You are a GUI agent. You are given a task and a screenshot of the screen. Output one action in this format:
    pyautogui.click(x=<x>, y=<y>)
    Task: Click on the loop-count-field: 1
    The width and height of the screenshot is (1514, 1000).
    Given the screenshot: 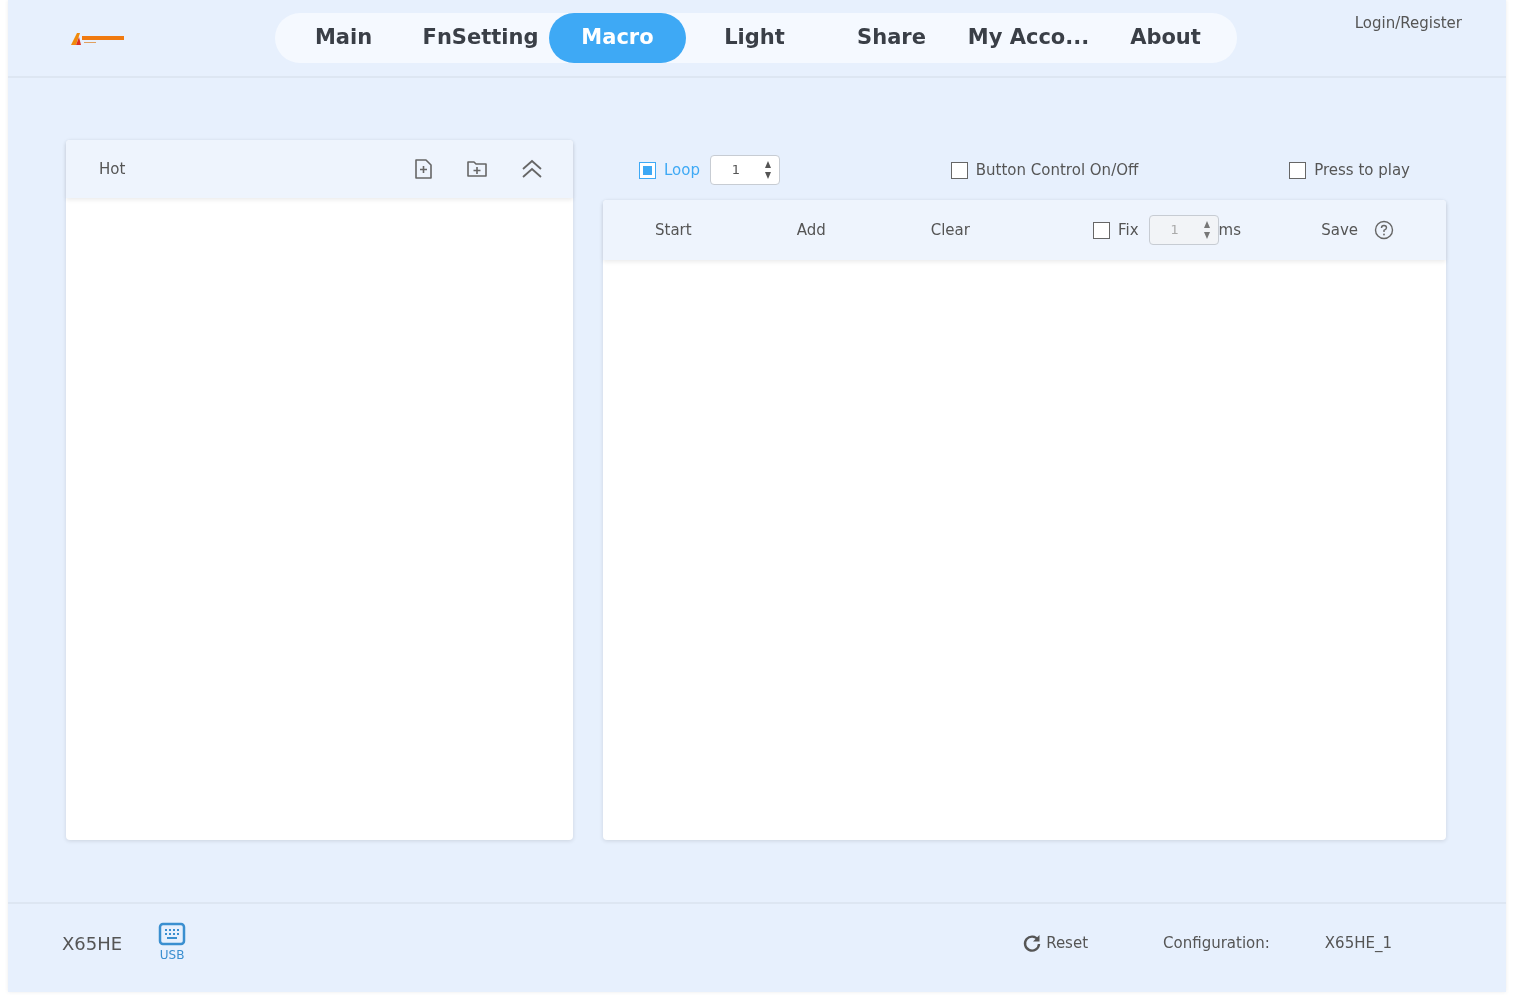 What is the action you would take?
    pyautogui.click(x=745, y=170)
    